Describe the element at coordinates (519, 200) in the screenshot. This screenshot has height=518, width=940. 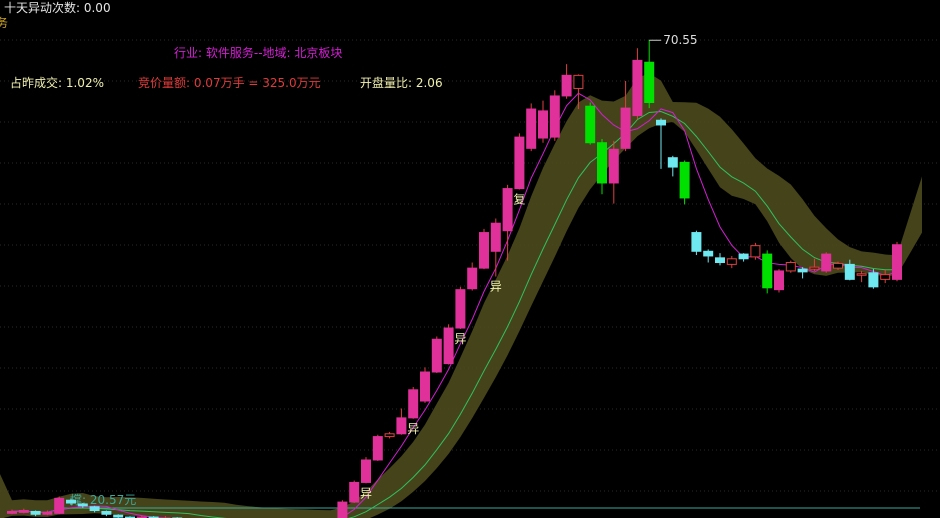
I see `signal-marker: 复` at that location.